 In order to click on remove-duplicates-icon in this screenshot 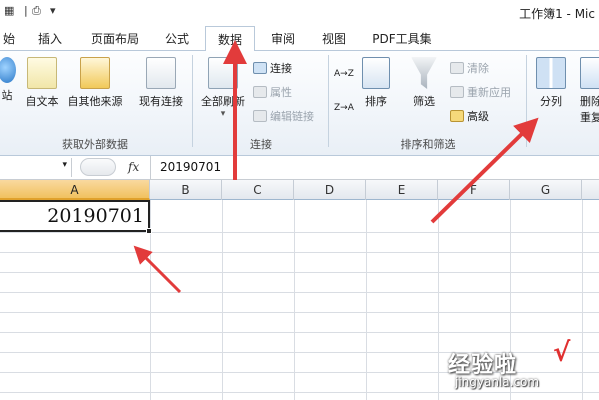, I will do `click(589, 73)`.